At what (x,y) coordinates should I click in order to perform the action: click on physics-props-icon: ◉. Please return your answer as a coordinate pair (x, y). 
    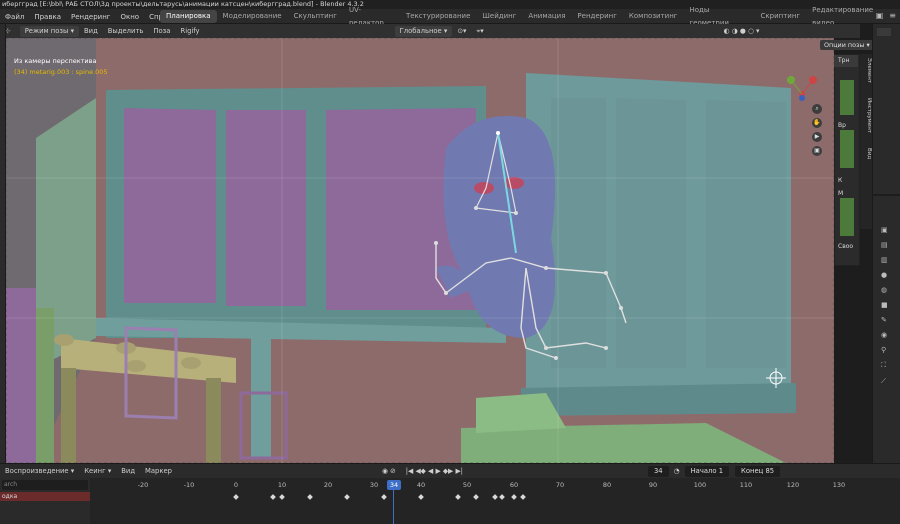
    Looking at the image, I should click on (884, 335).